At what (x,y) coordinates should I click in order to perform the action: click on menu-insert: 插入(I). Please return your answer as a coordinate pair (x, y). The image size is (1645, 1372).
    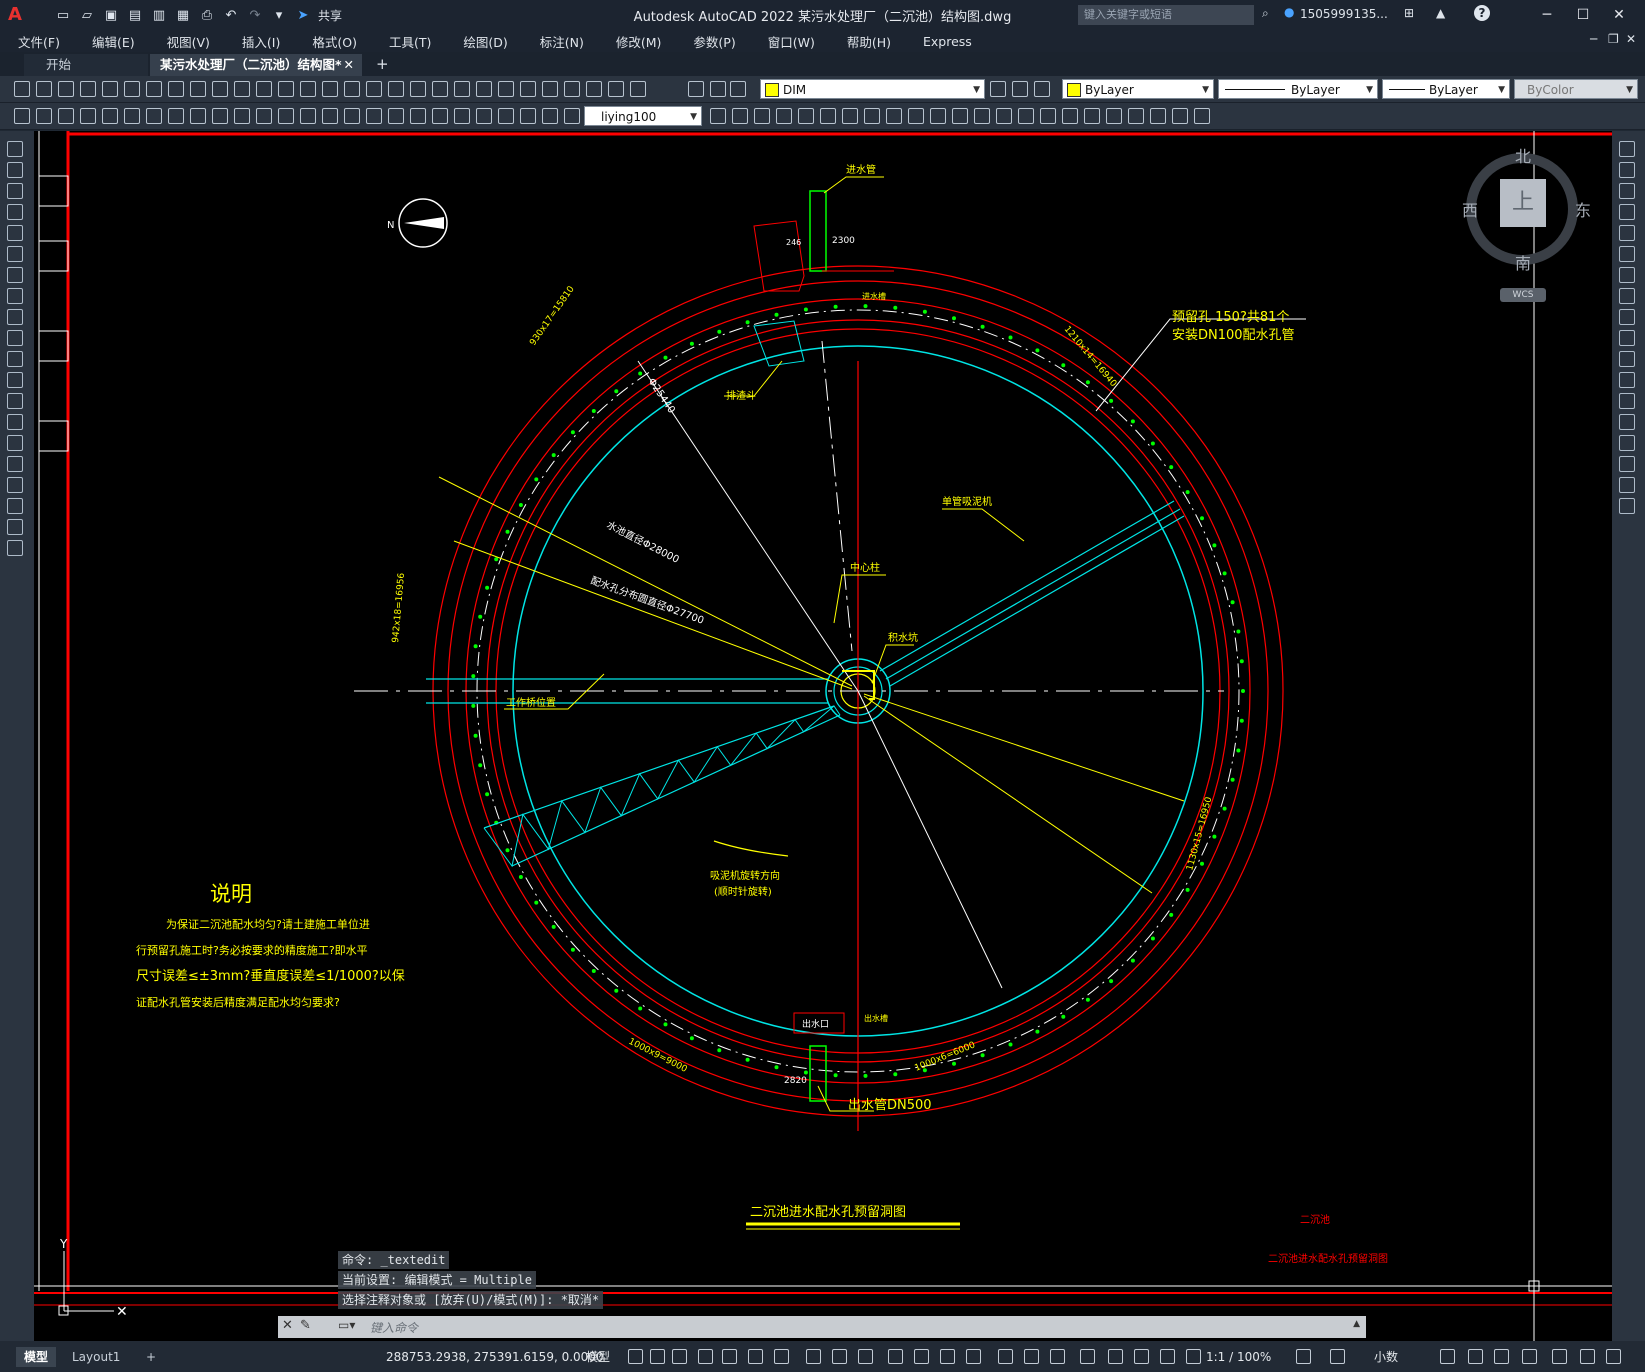
    Looking at the image, I should click on (259, 41).